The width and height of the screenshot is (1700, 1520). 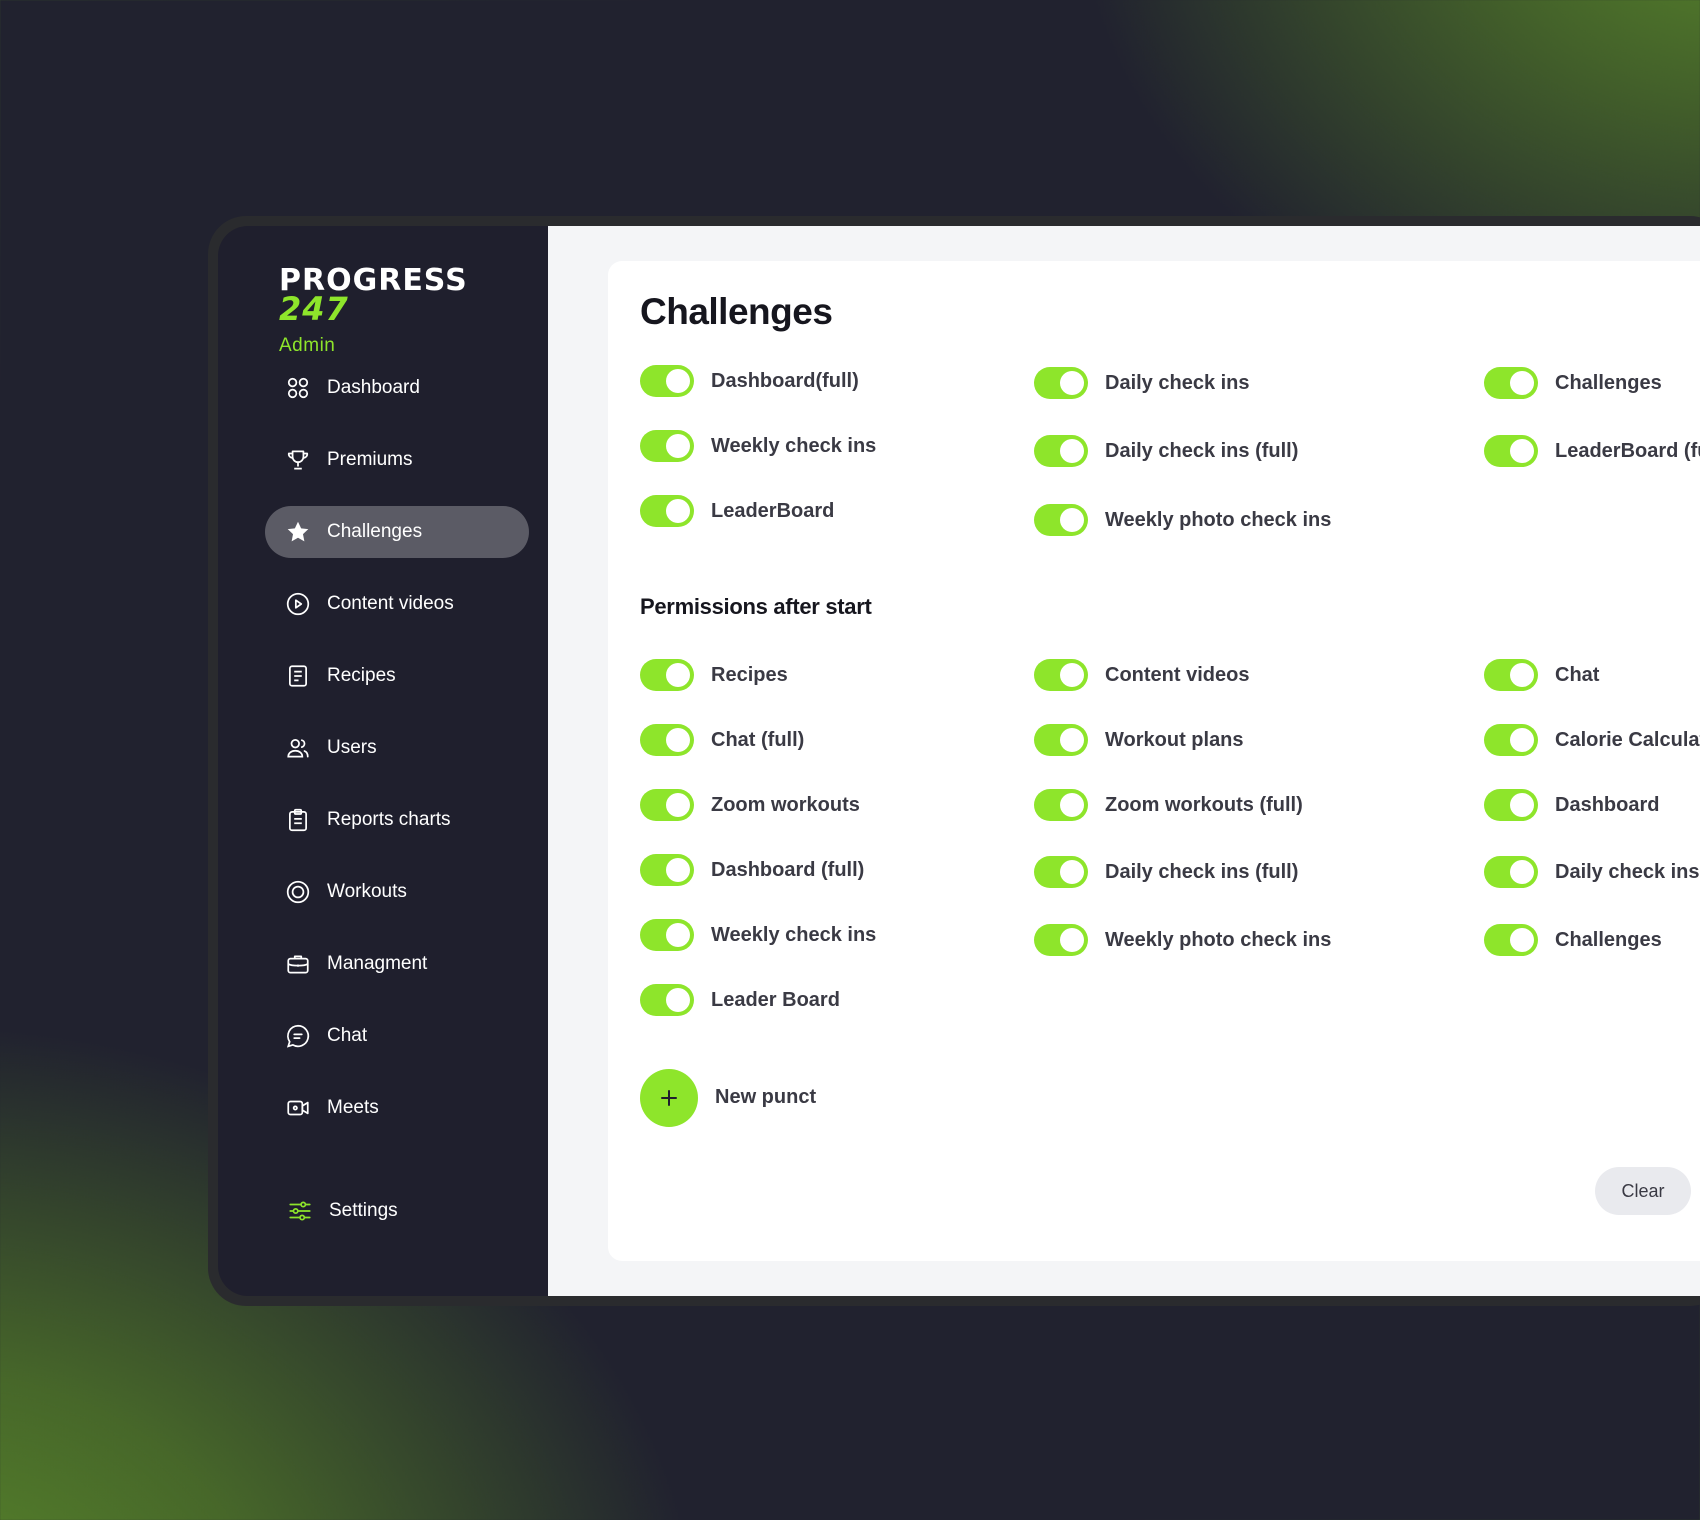 What do you see at coordinates (758, 739) in the screenshot?
I see `permission-label: Chat (full)` at bounding box center [758, 739].